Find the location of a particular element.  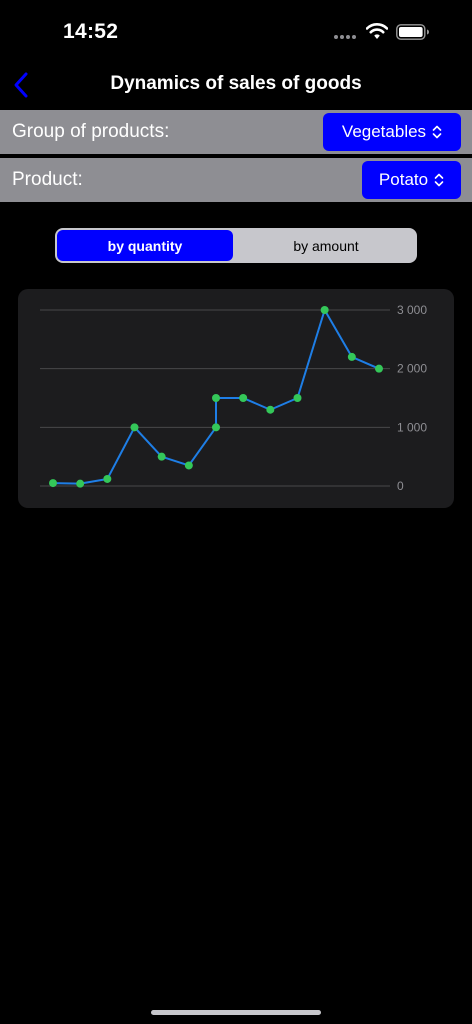

segment-by-amount: by amount is located at coordinates (326, 245).